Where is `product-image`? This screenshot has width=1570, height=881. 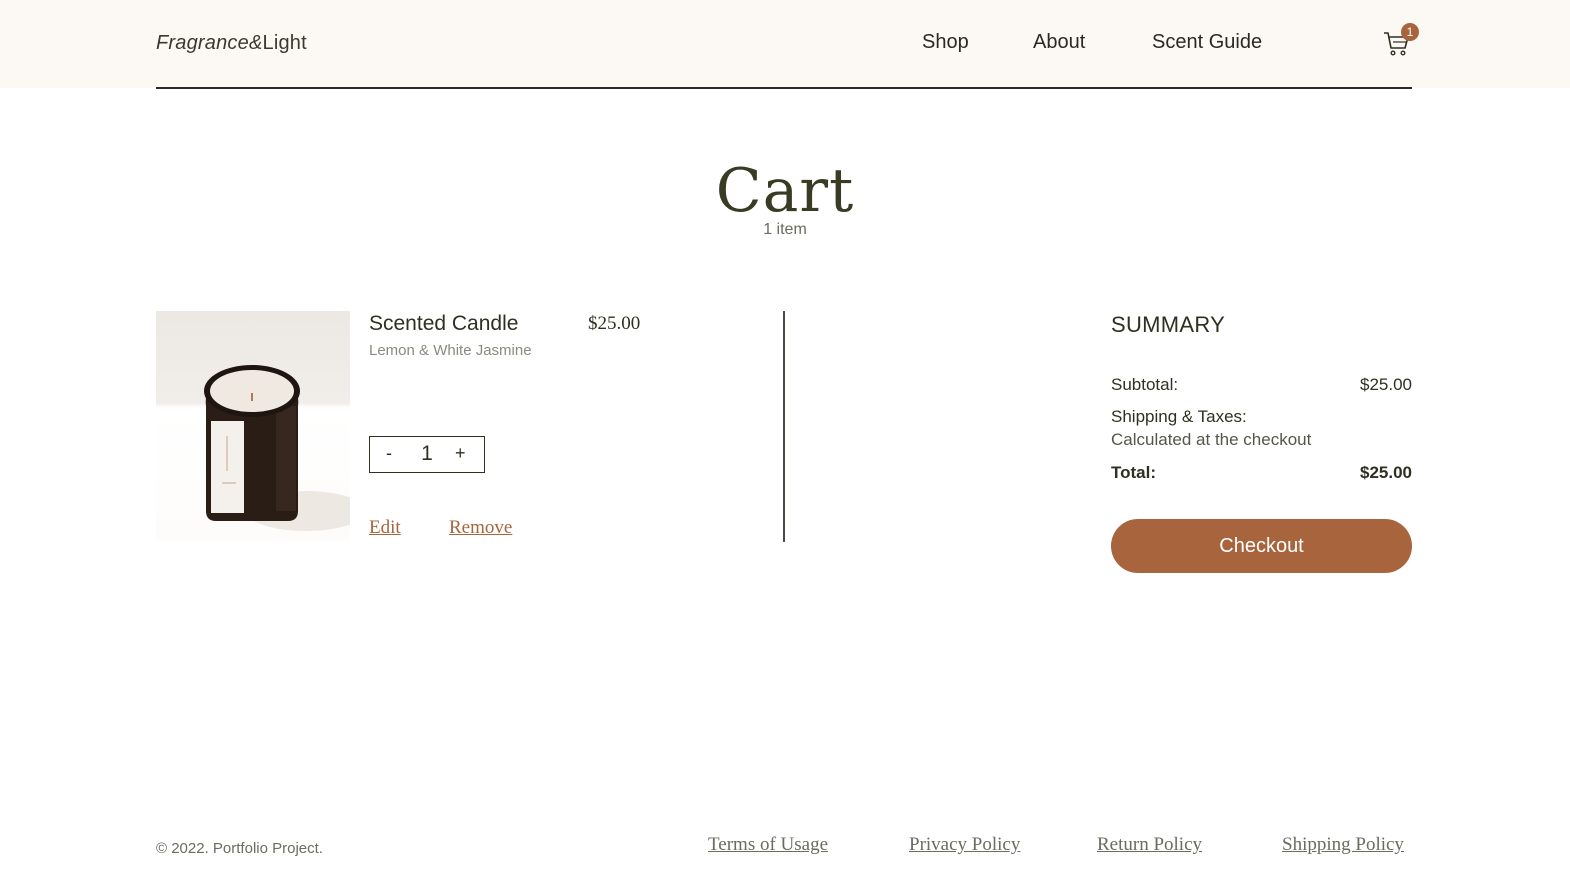
product-image is located at coordinates (253, 426).